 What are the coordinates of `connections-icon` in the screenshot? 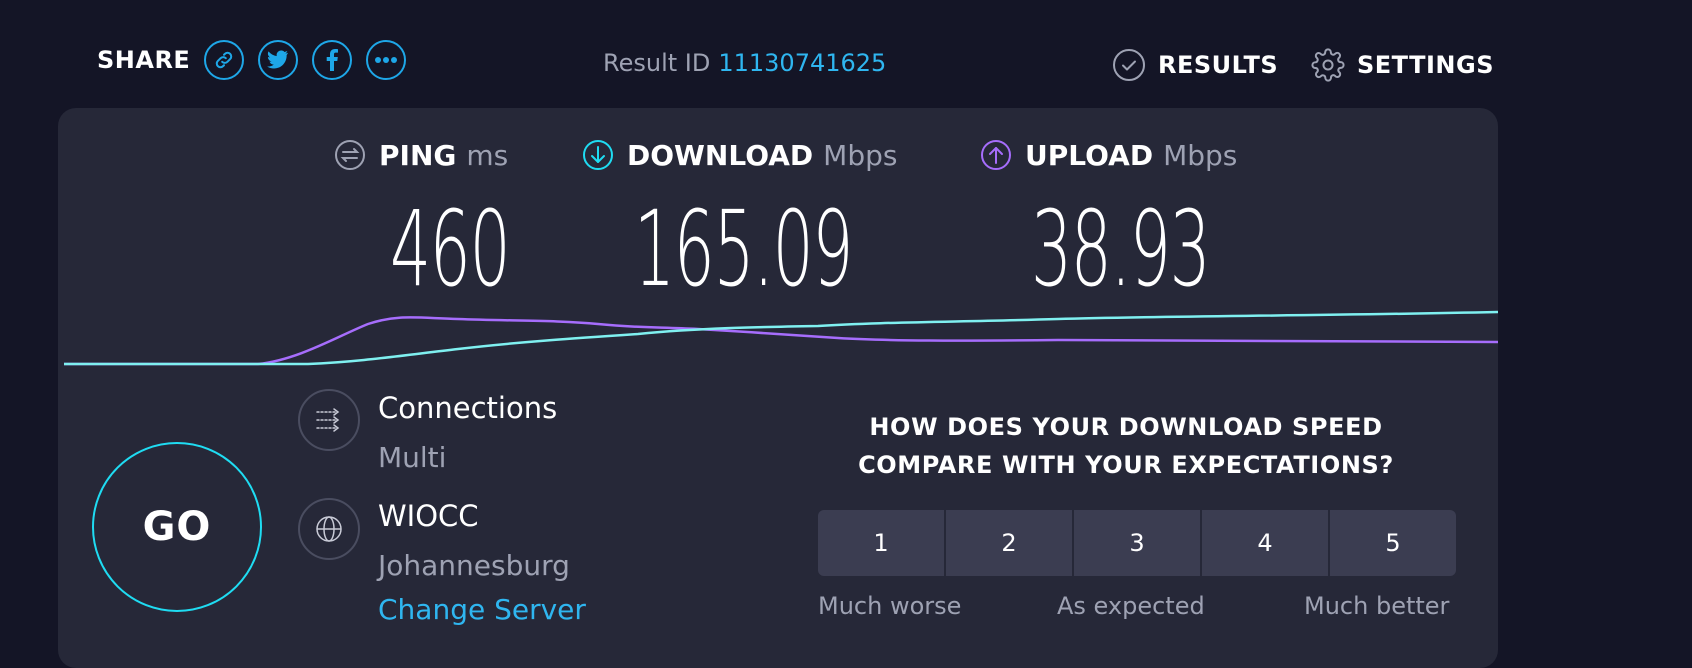 It's located at (329, 420).